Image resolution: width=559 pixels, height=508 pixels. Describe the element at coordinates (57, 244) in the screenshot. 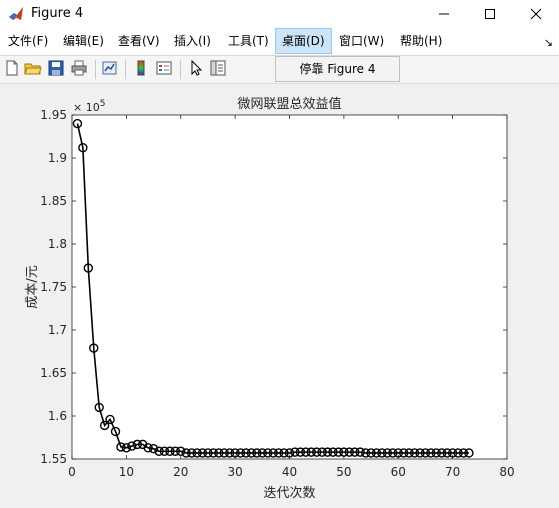

I see `y-tick-label: 1.8` at that location.